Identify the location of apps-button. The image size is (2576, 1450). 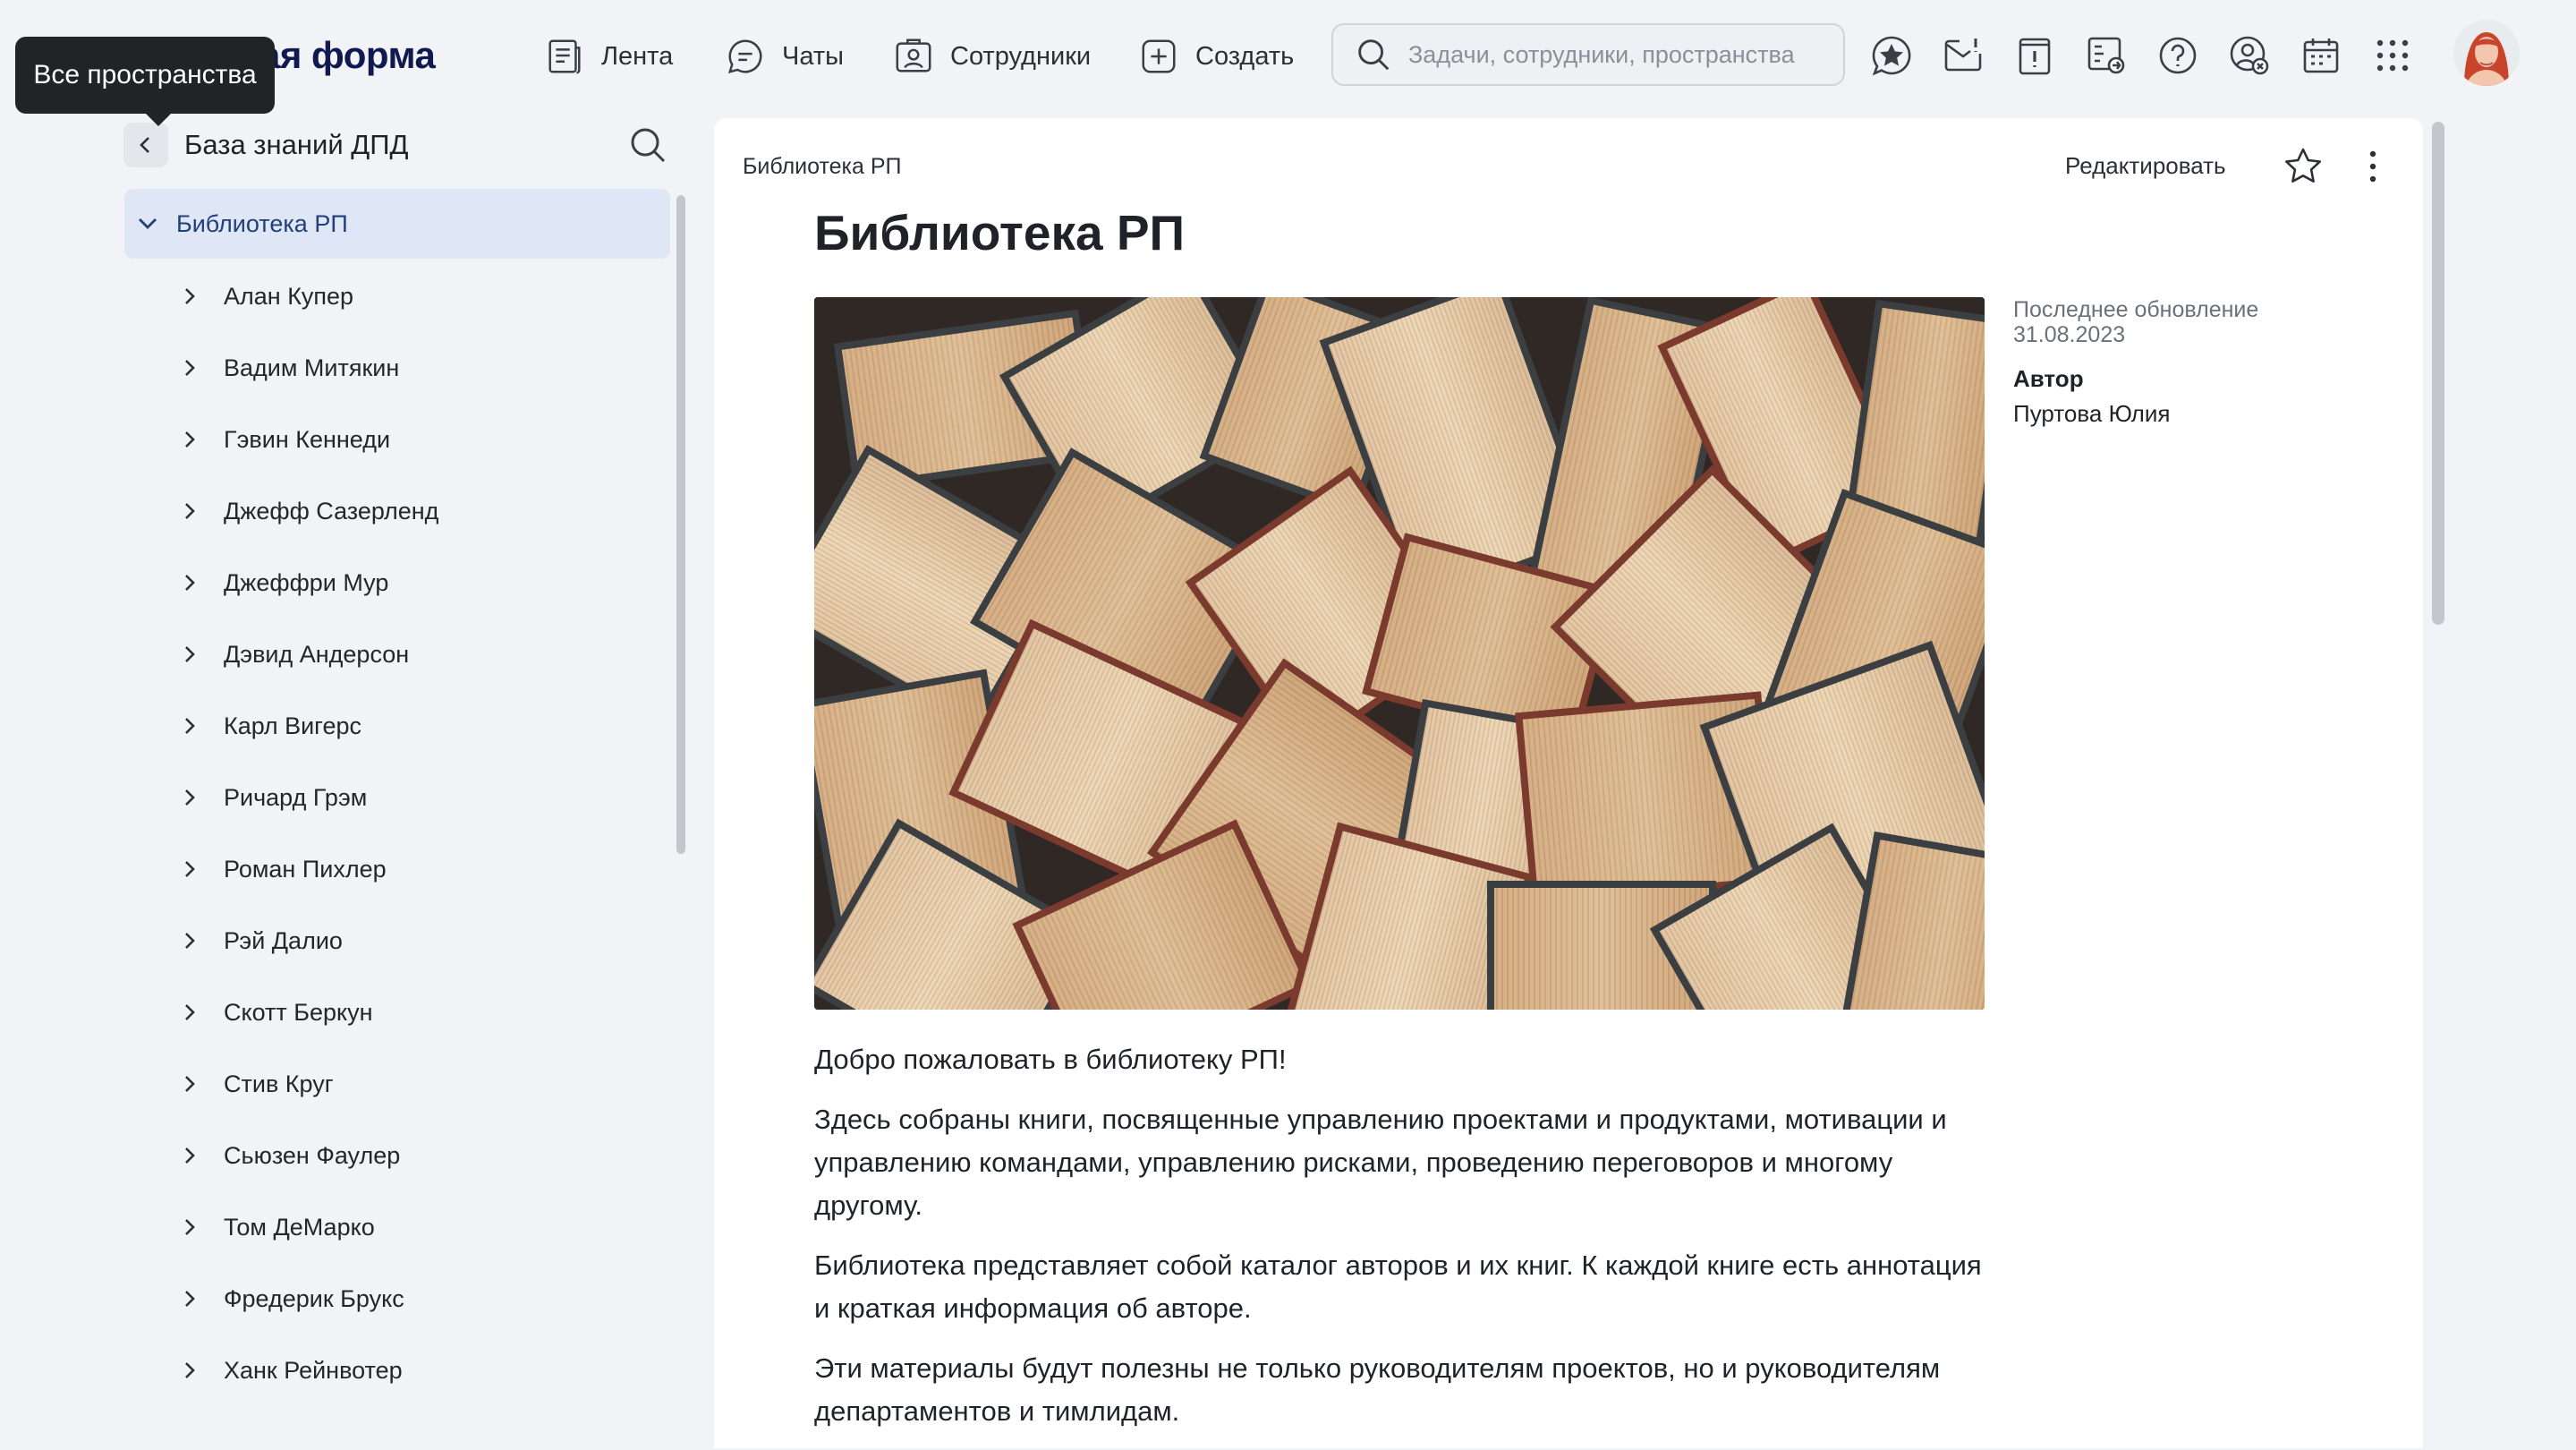
(2392, 55).